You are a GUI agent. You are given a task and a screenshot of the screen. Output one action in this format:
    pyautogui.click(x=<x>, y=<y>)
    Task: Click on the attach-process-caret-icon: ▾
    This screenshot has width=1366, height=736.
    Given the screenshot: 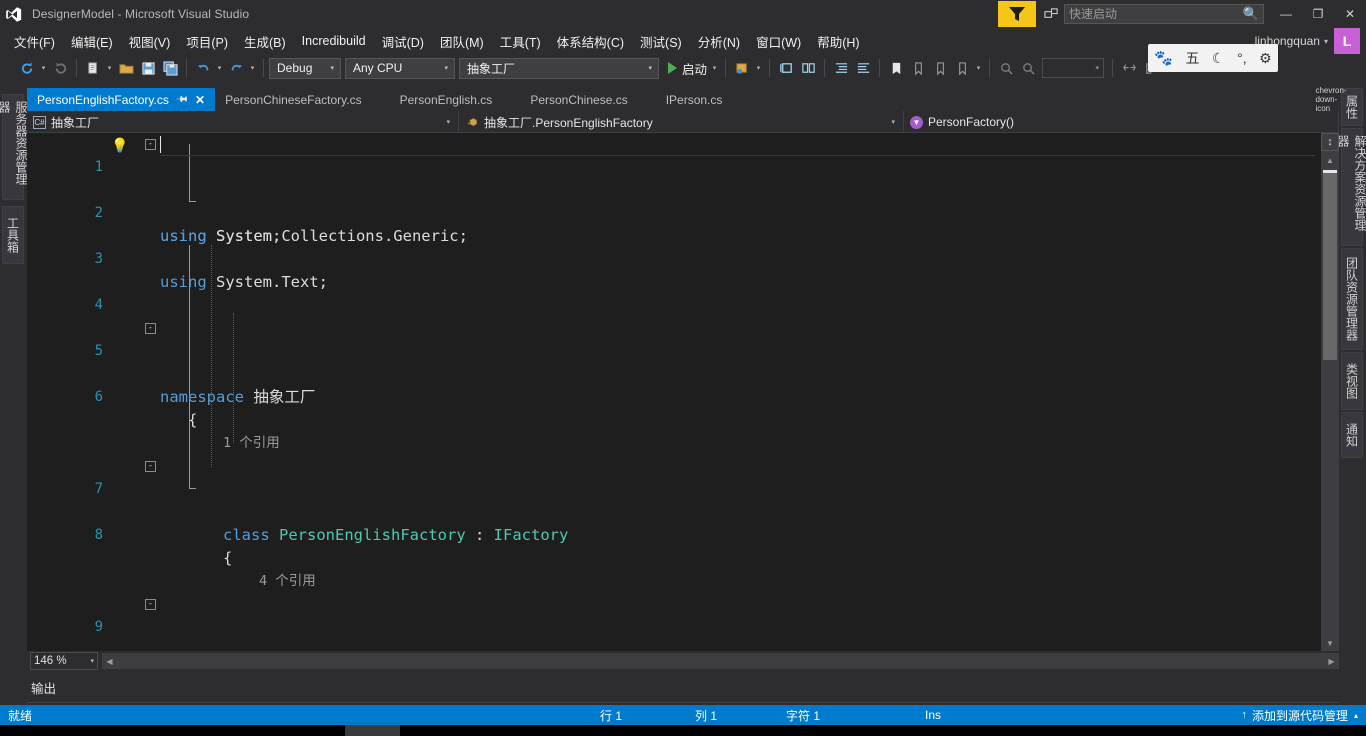 What is the action you would take?
    pyautogui.click(x=758, y=68)
    